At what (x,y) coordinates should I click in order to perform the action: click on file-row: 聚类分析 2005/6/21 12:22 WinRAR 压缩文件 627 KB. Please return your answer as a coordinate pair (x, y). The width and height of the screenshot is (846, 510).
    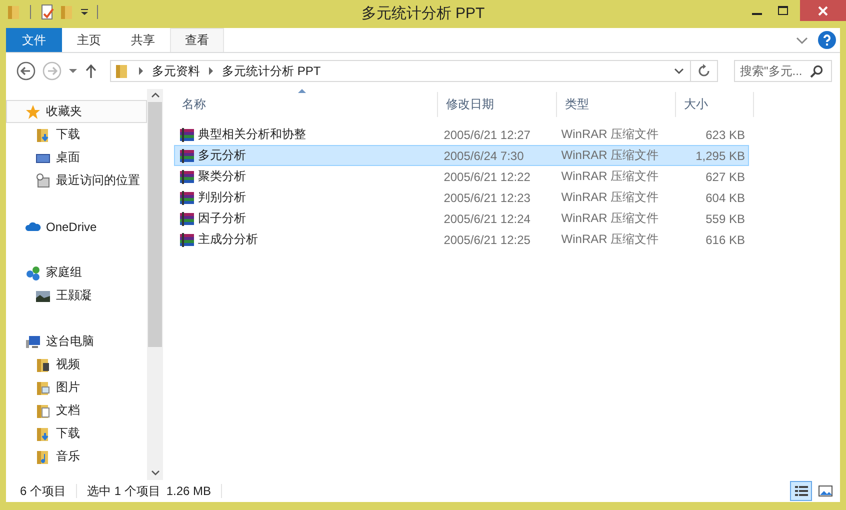
    Looking at the image, I should click on (461, 176).